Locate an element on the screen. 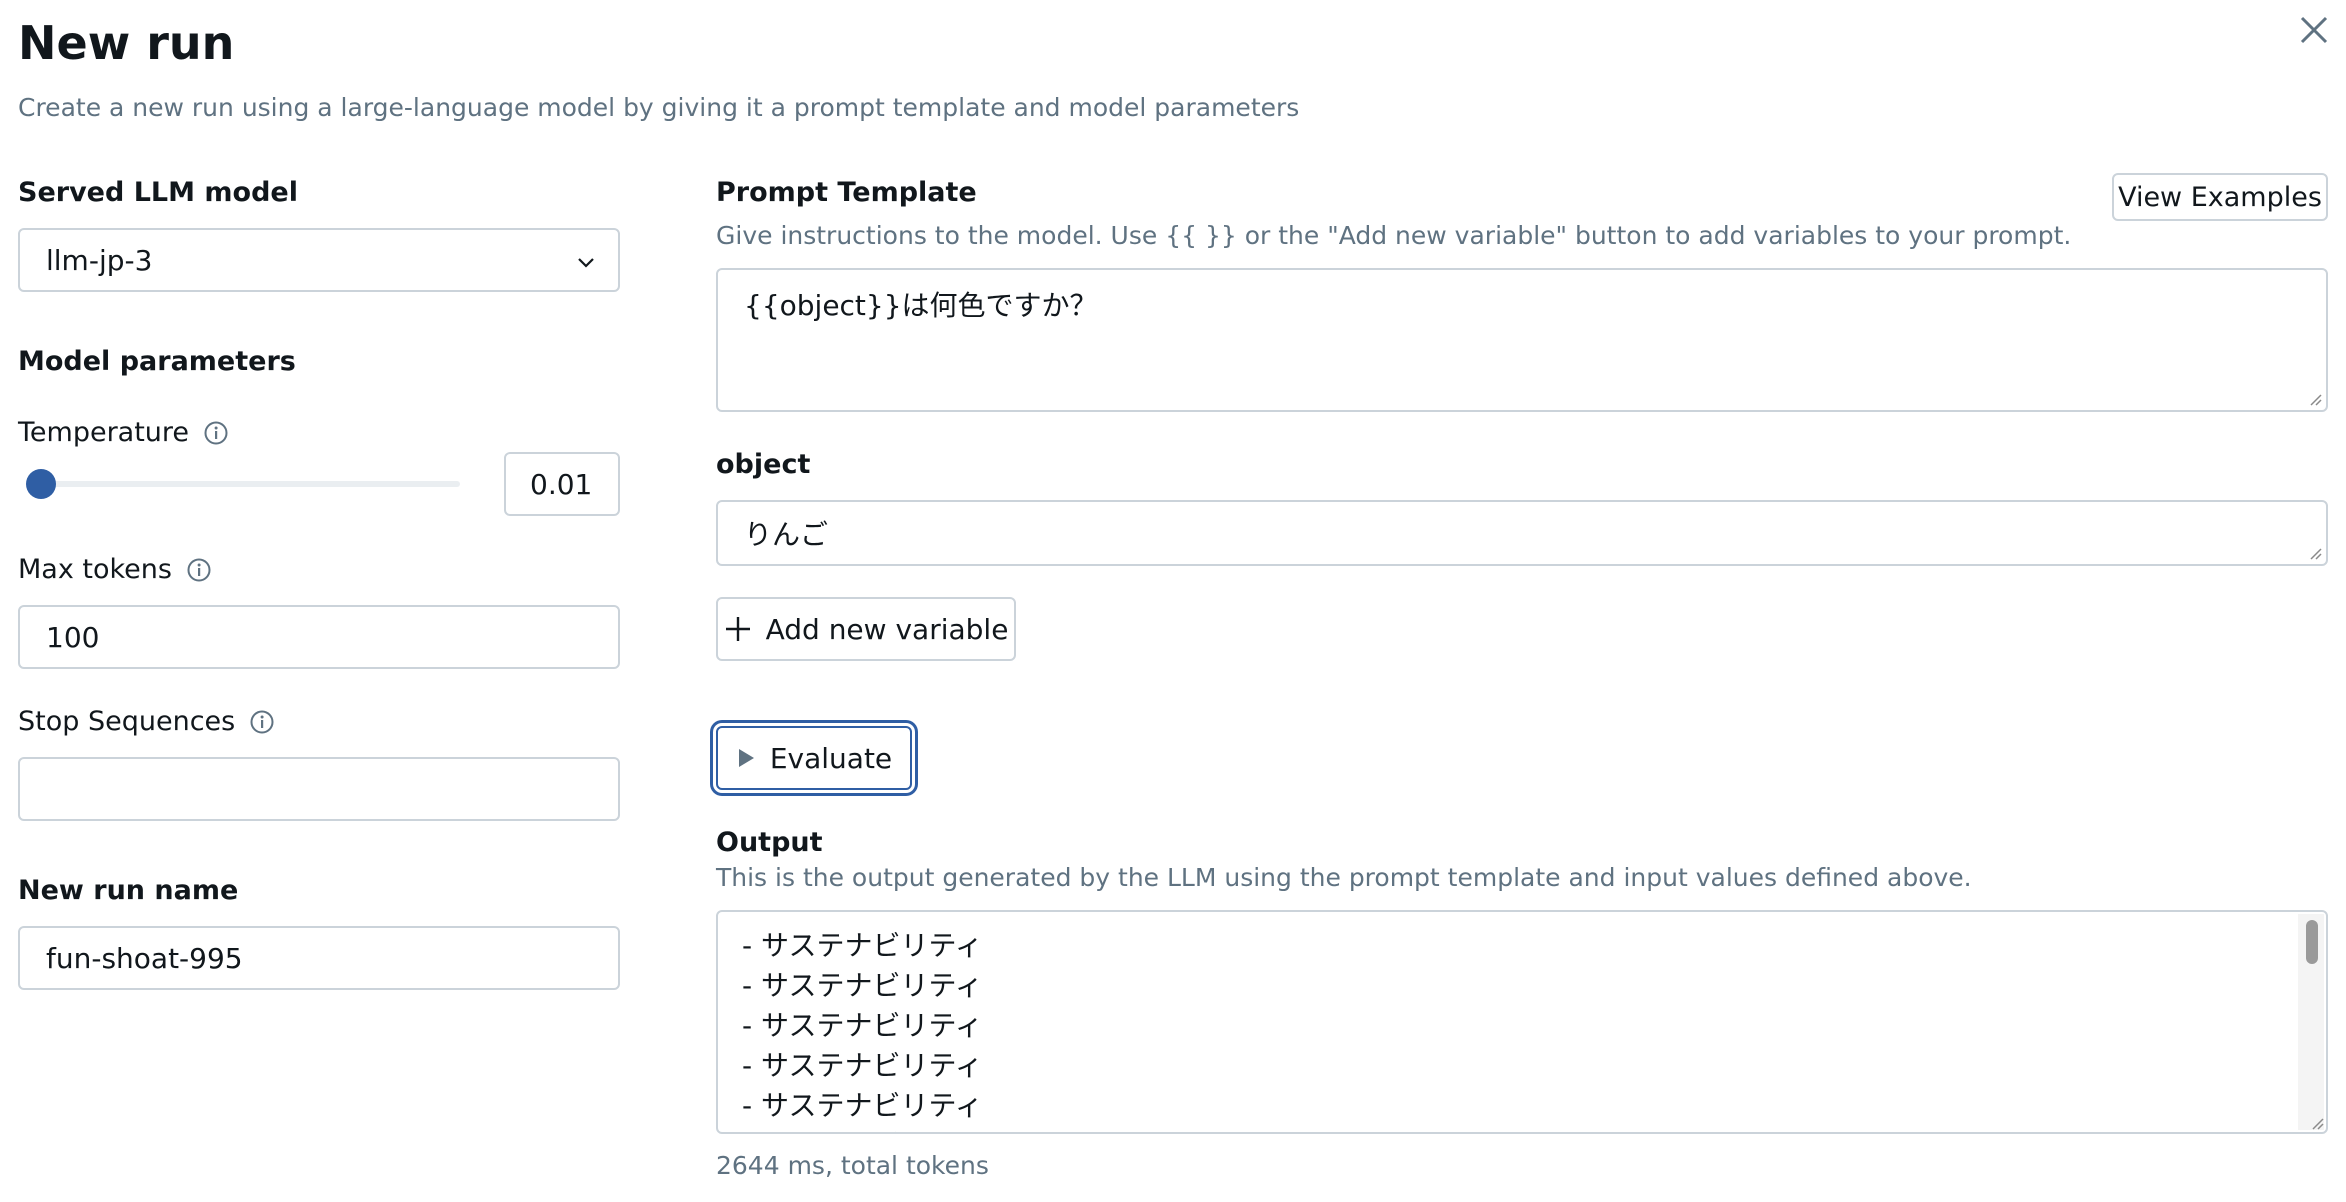  play-icon is located at coordinates (746, 758).